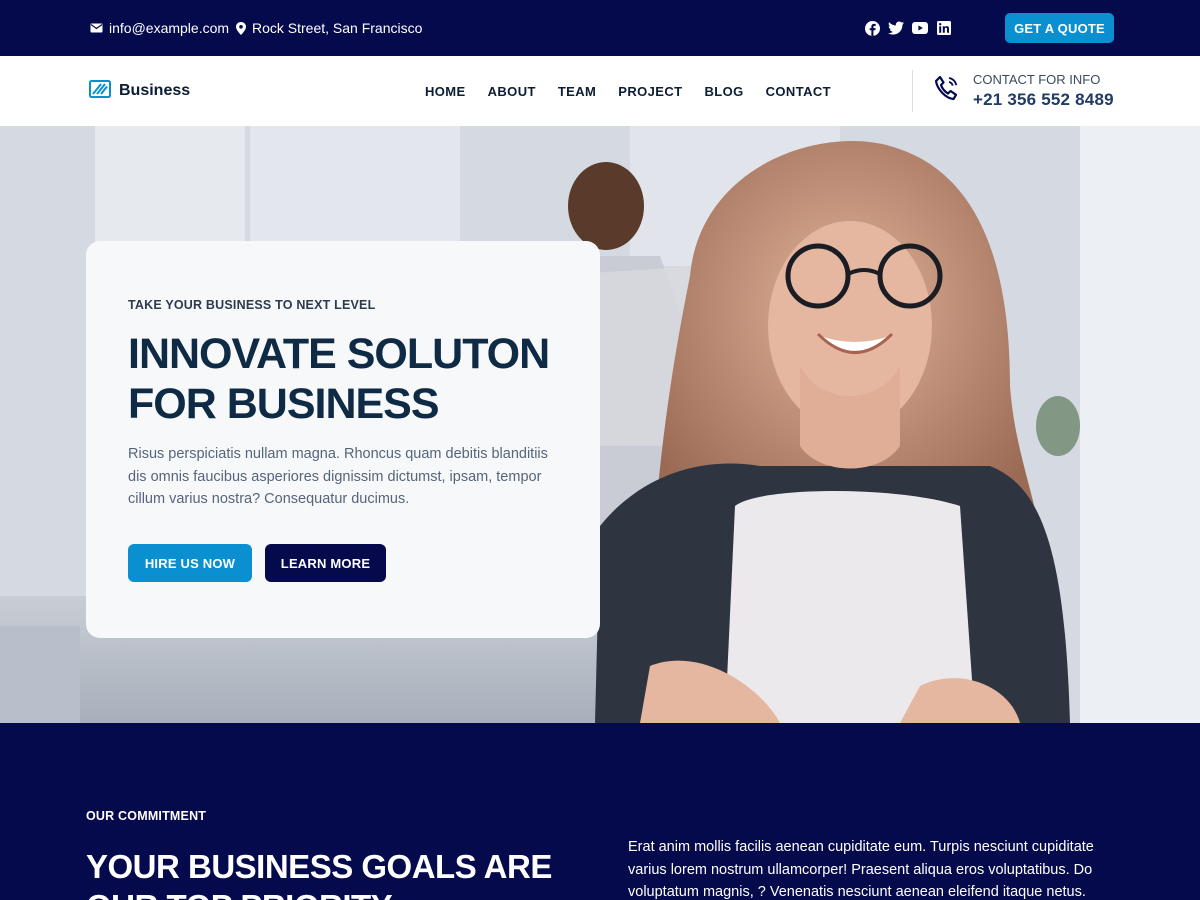 This screenshot has height=900, width=1200. Describe the element at coordinates (146, 816) in the screenshot. I see `commitment-eyebrow: OUR COMMITMENT` at that location.